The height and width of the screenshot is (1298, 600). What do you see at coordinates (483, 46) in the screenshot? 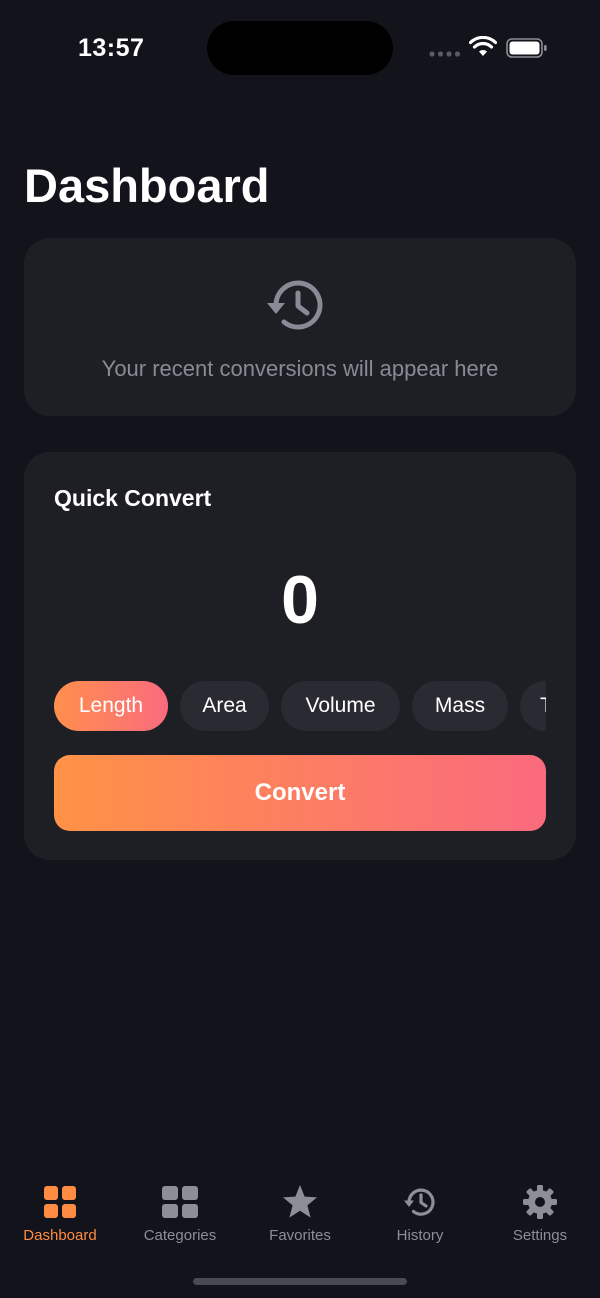
I see `wifi-icon` at bounding box center [483, 46].